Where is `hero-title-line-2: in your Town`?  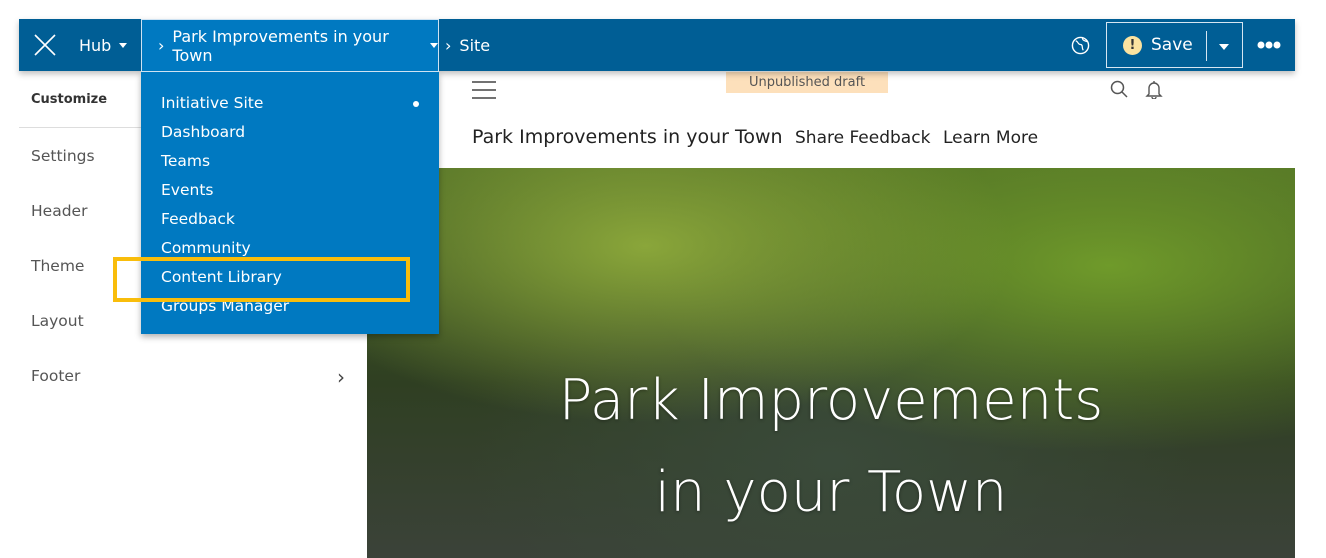
hero-title-line-2: in your Town is located at coordinates (831, 492).